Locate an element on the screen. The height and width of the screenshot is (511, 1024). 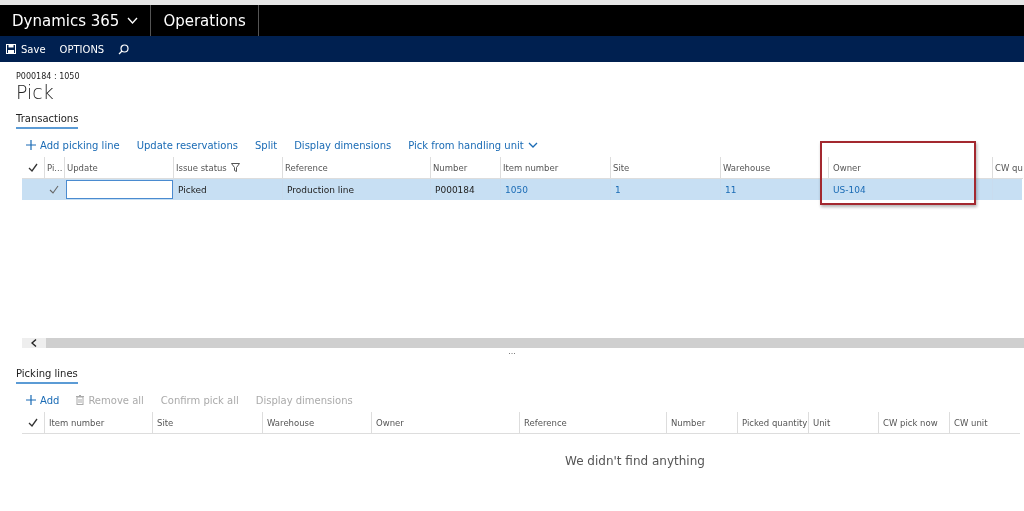
column-header: Item number is located at coordinates (98, 423).